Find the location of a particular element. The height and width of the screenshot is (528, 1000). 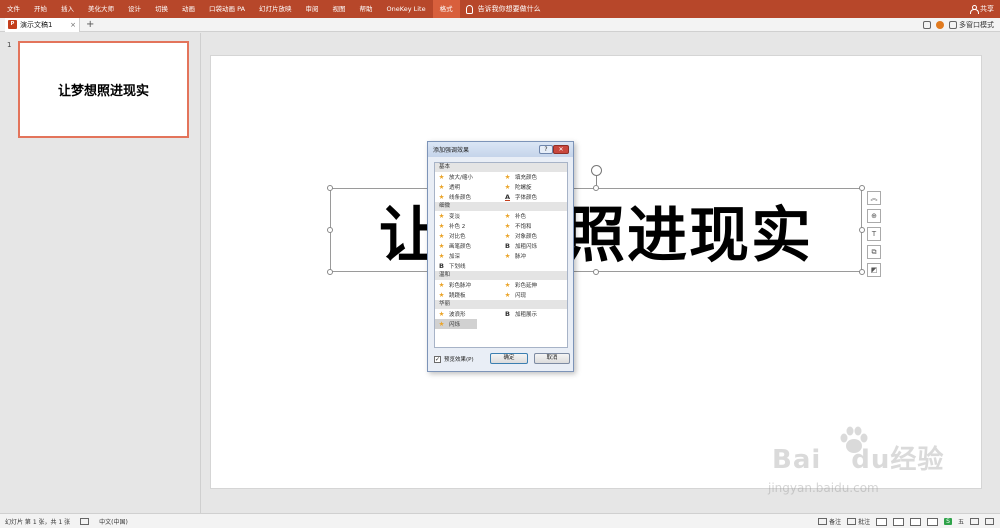

ime-indicator: S is located at coordinates (948, 521).